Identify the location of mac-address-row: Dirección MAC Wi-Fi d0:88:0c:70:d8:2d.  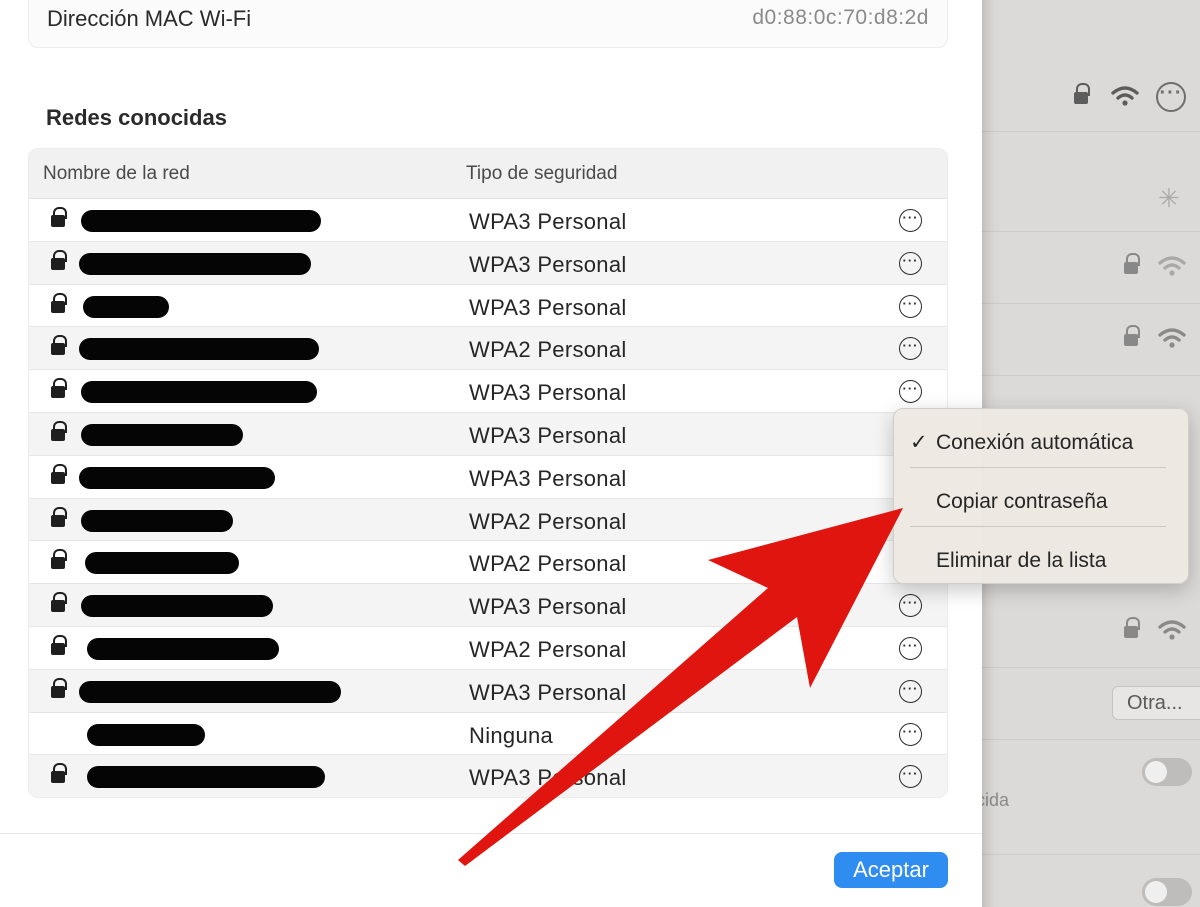
(488, 24).